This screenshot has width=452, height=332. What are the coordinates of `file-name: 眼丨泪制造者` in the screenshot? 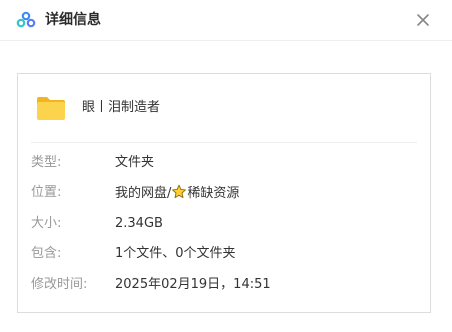 It's located at (121, 107).